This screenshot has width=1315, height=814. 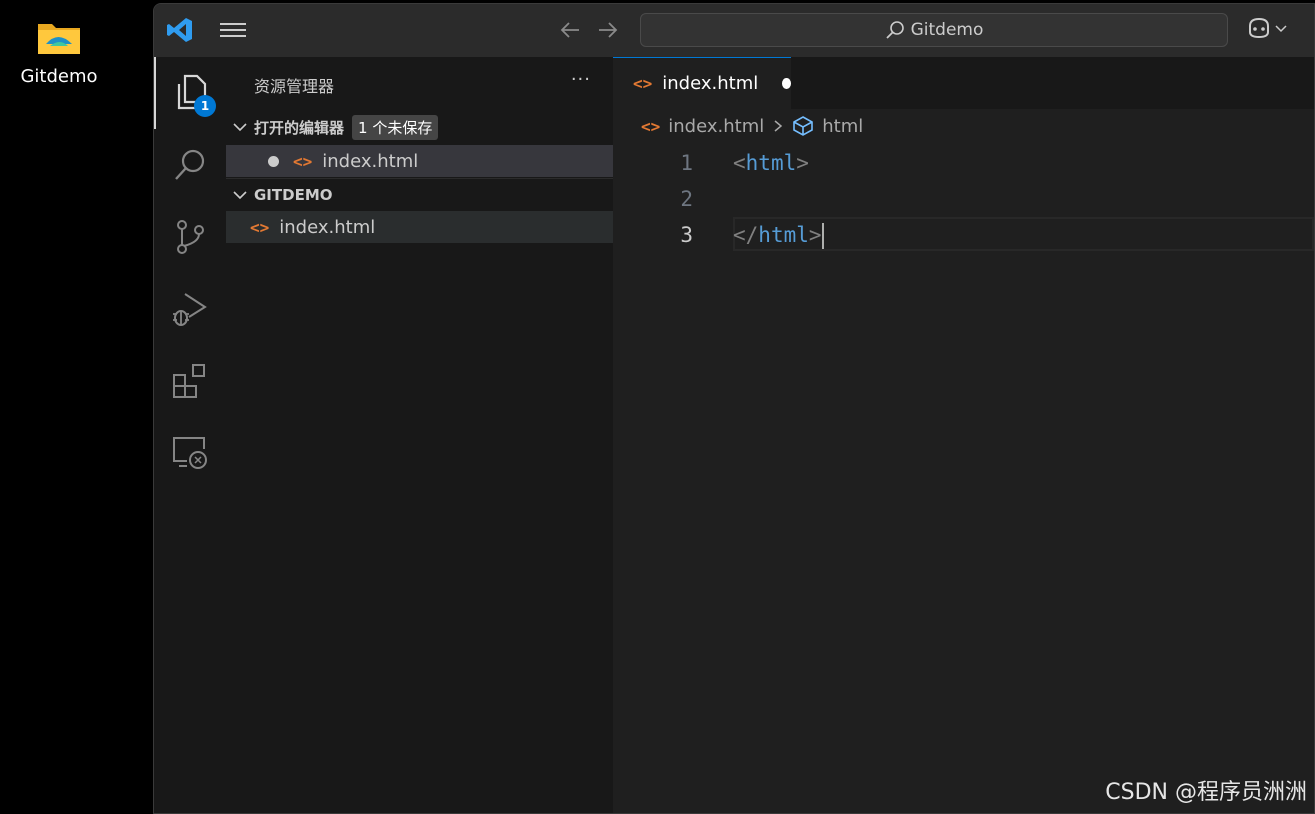 I want to click on symbol-element-icon, so click(x=803, y=126).